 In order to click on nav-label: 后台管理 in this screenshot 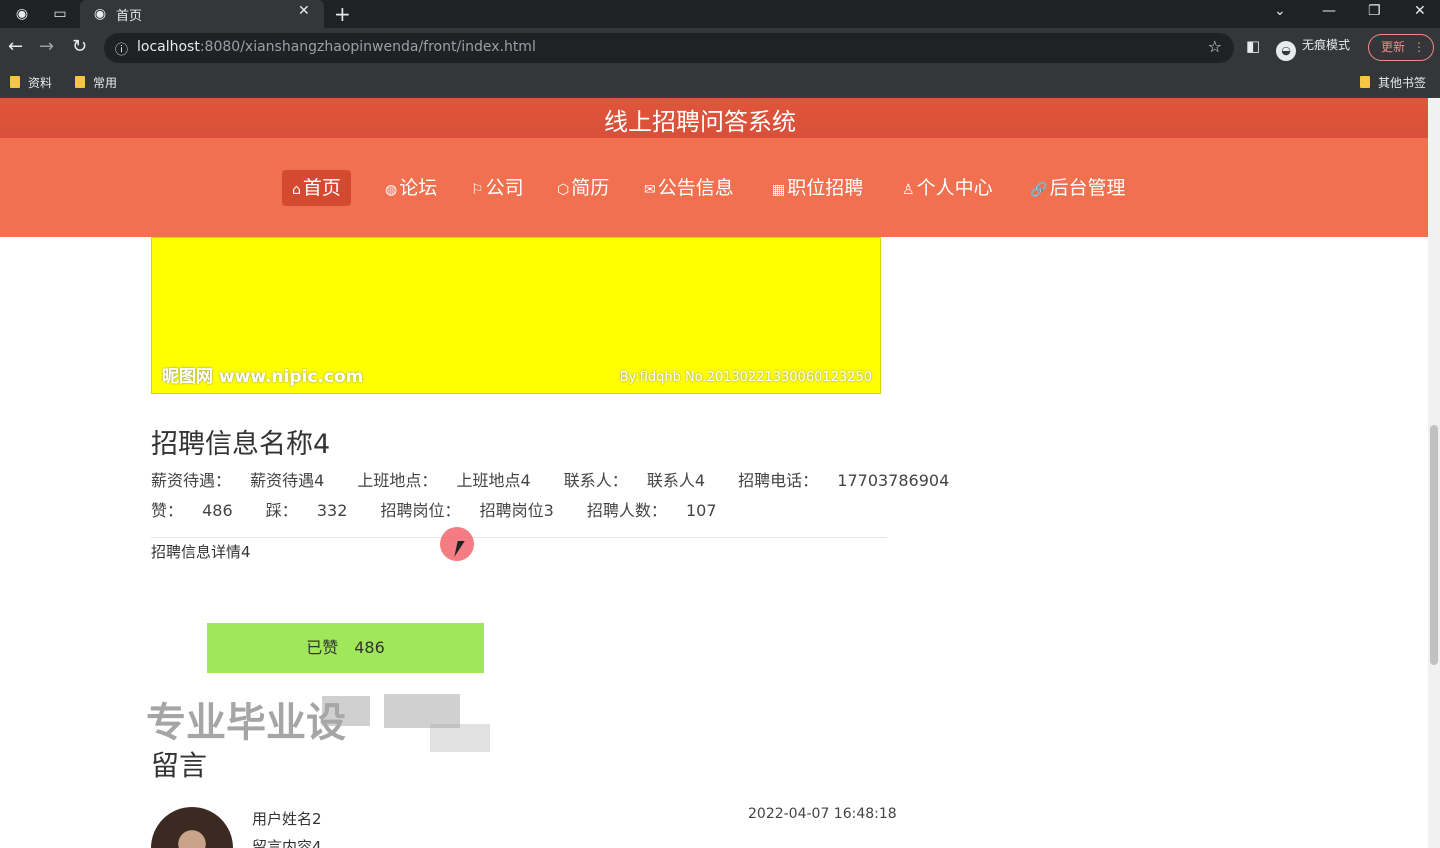, I will do `click(1087, 188)`.